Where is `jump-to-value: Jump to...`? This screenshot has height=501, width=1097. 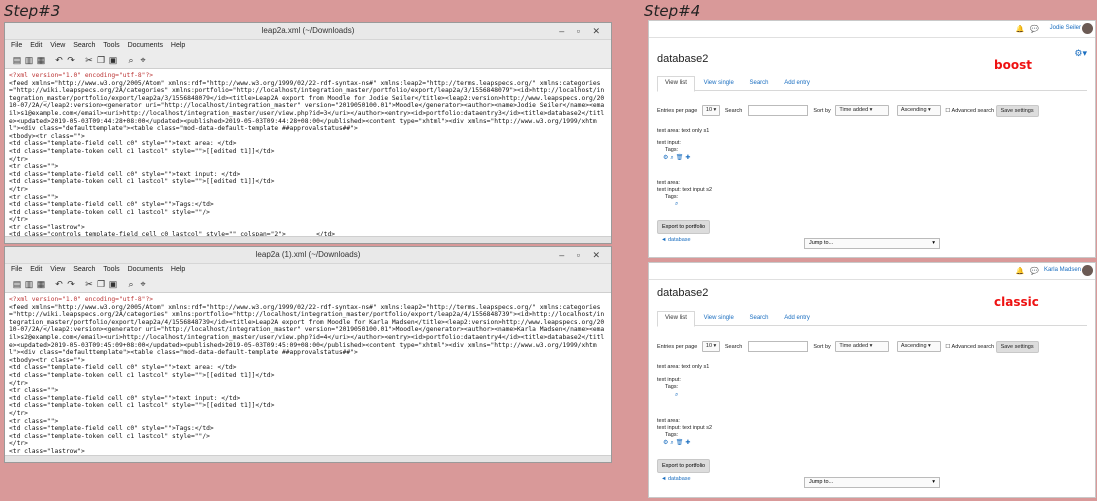
jump-to-value: Jump to... is located at coordinates (821, 243).